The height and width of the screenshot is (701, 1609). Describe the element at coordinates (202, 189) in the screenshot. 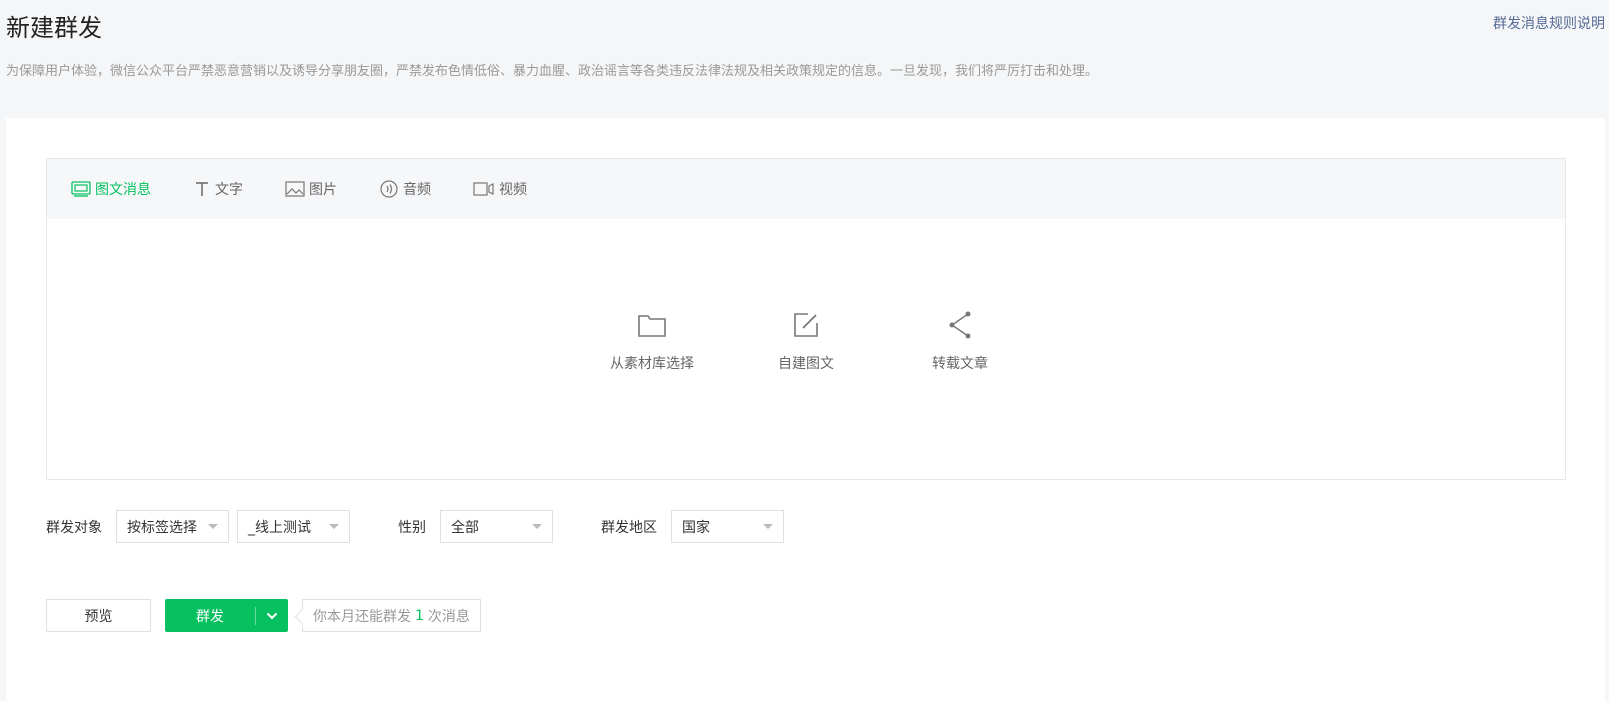

I see `text-icon` at that location.